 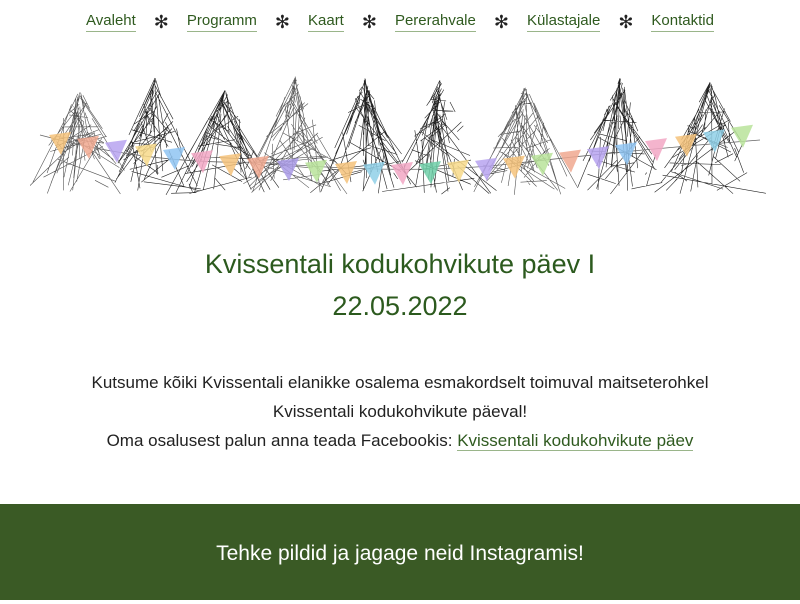 I want to click on nav-item-kontaktid: Kontaktid, so click(x=682, y=22).